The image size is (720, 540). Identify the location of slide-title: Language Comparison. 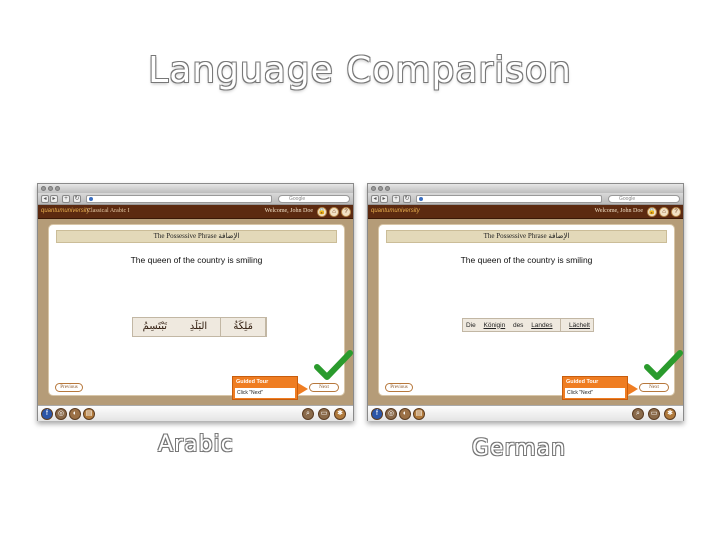
(360, 70).